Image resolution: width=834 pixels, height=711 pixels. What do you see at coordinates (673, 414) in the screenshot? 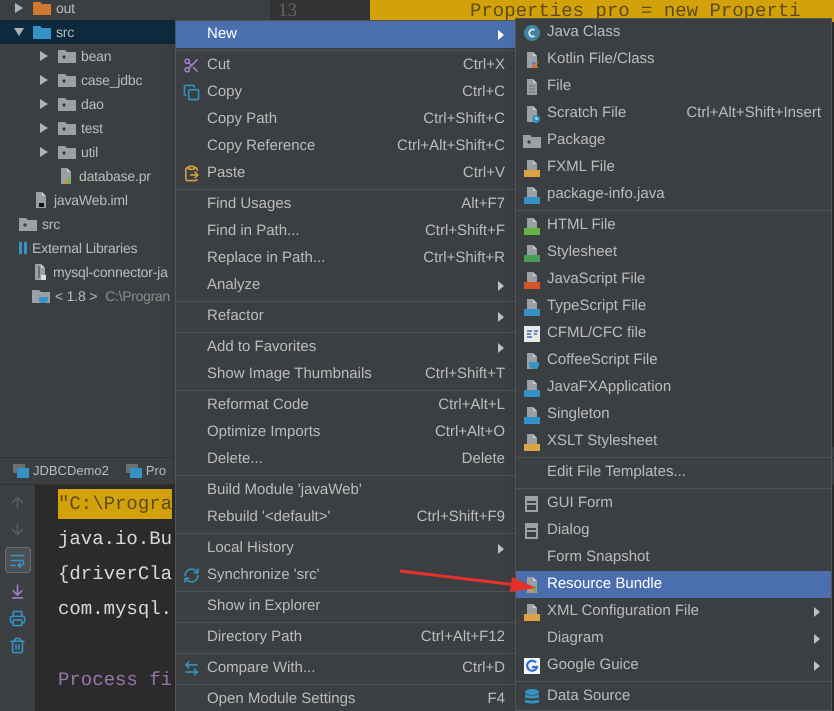
I see `menu-item: Singleton` at bounding box center [673, 414].